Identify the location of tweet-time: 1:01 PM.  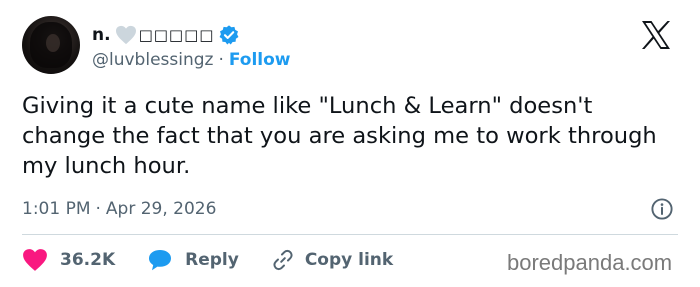
(56, 209).